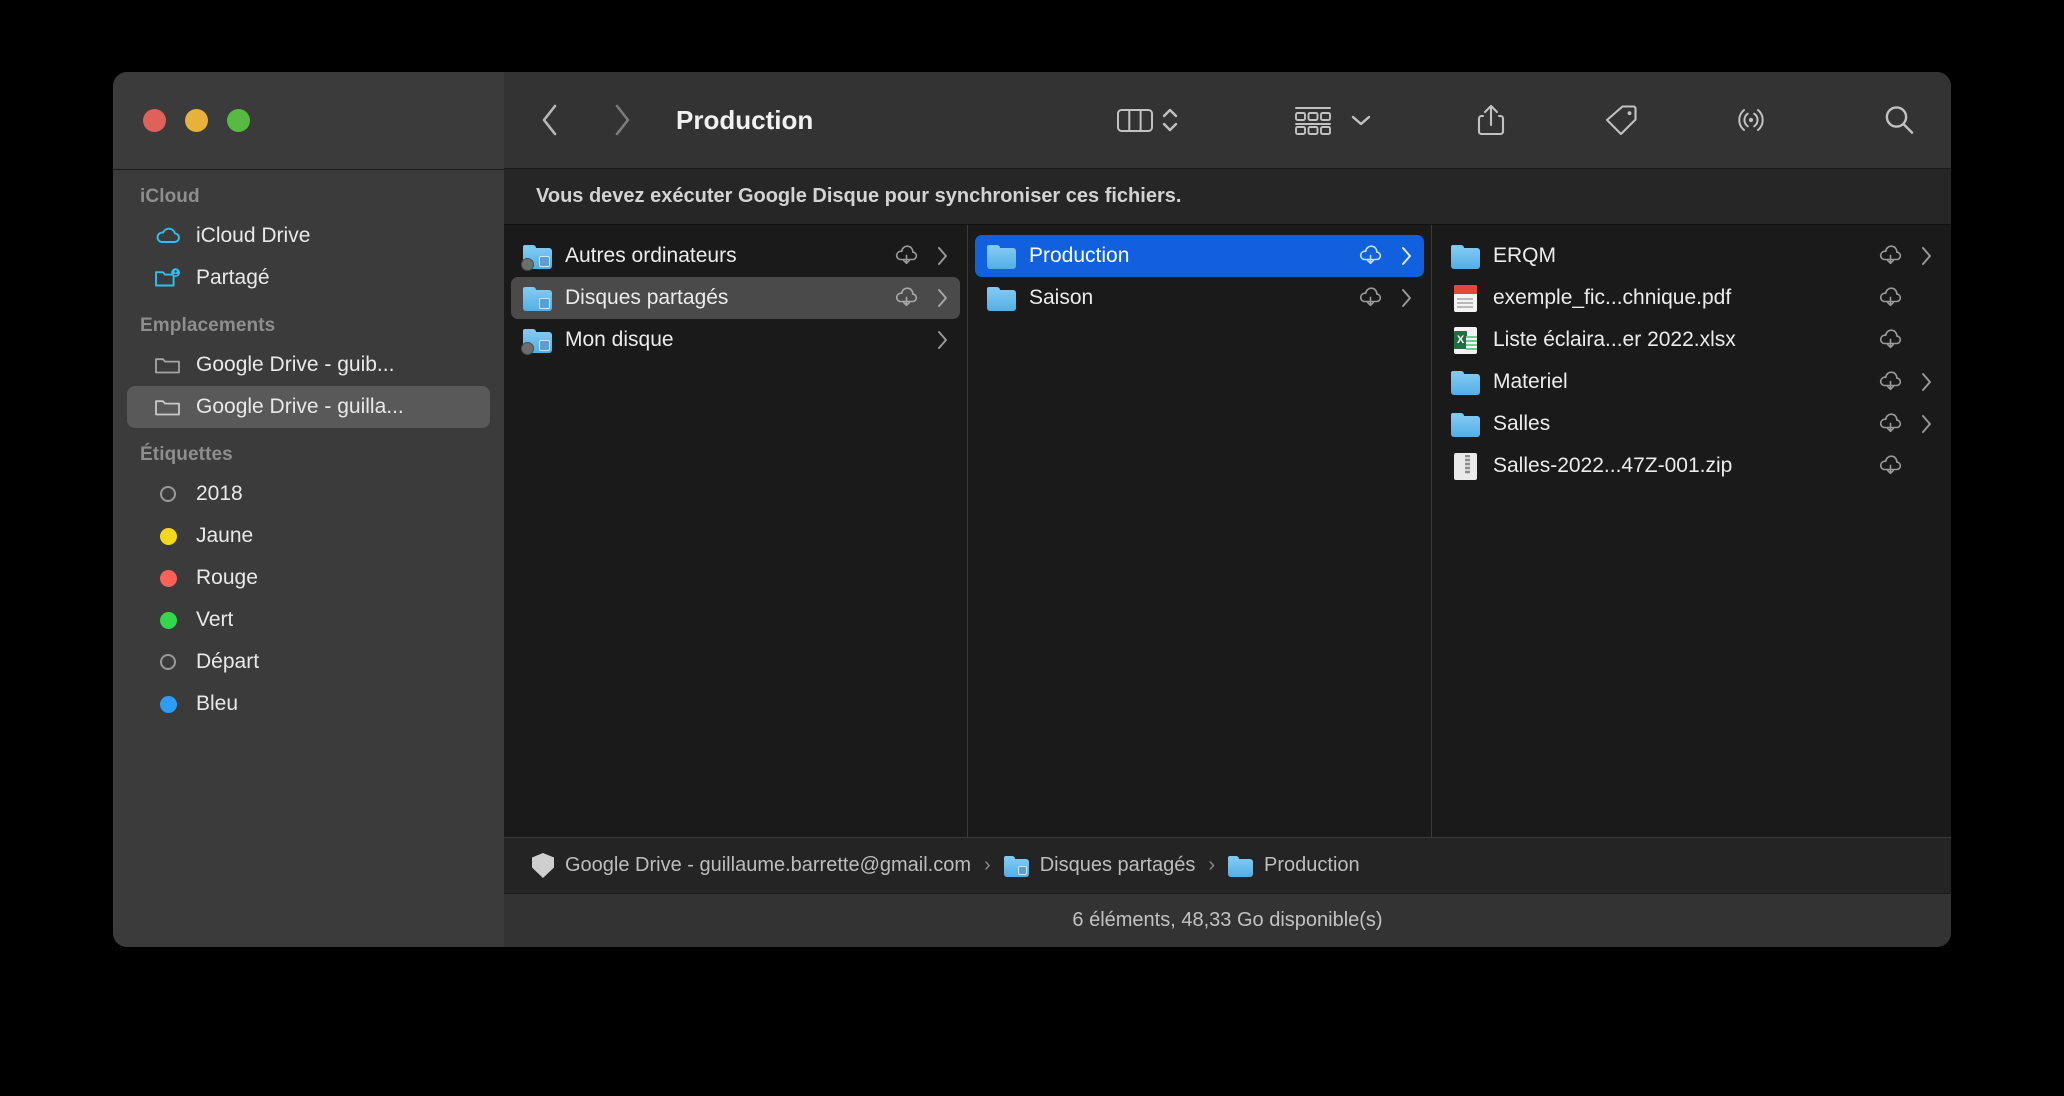  What do you see at coordinates (1199, 256) in the screenshot?
I see `list-item: Production` at bounding box center [1199, 256].